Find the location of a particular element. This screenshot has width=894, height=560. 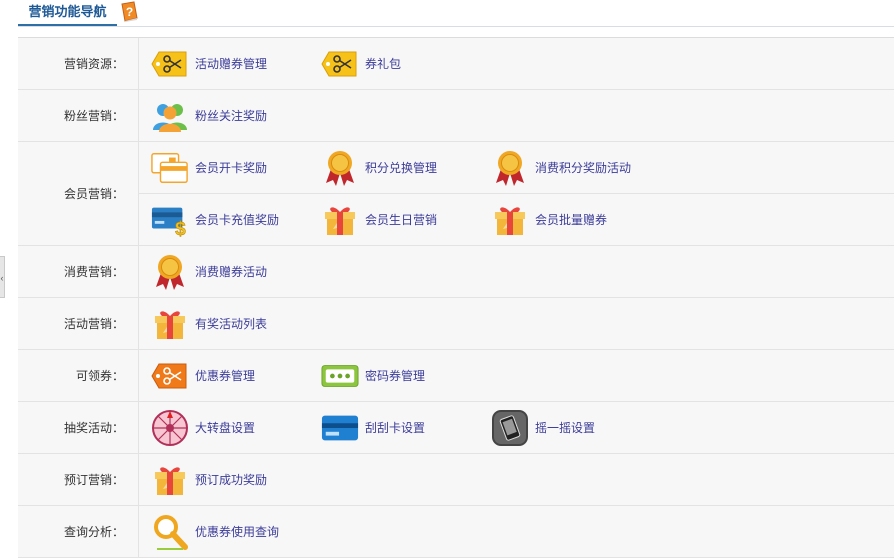

coupon-orange-icon is located at coordinates (170, 376).